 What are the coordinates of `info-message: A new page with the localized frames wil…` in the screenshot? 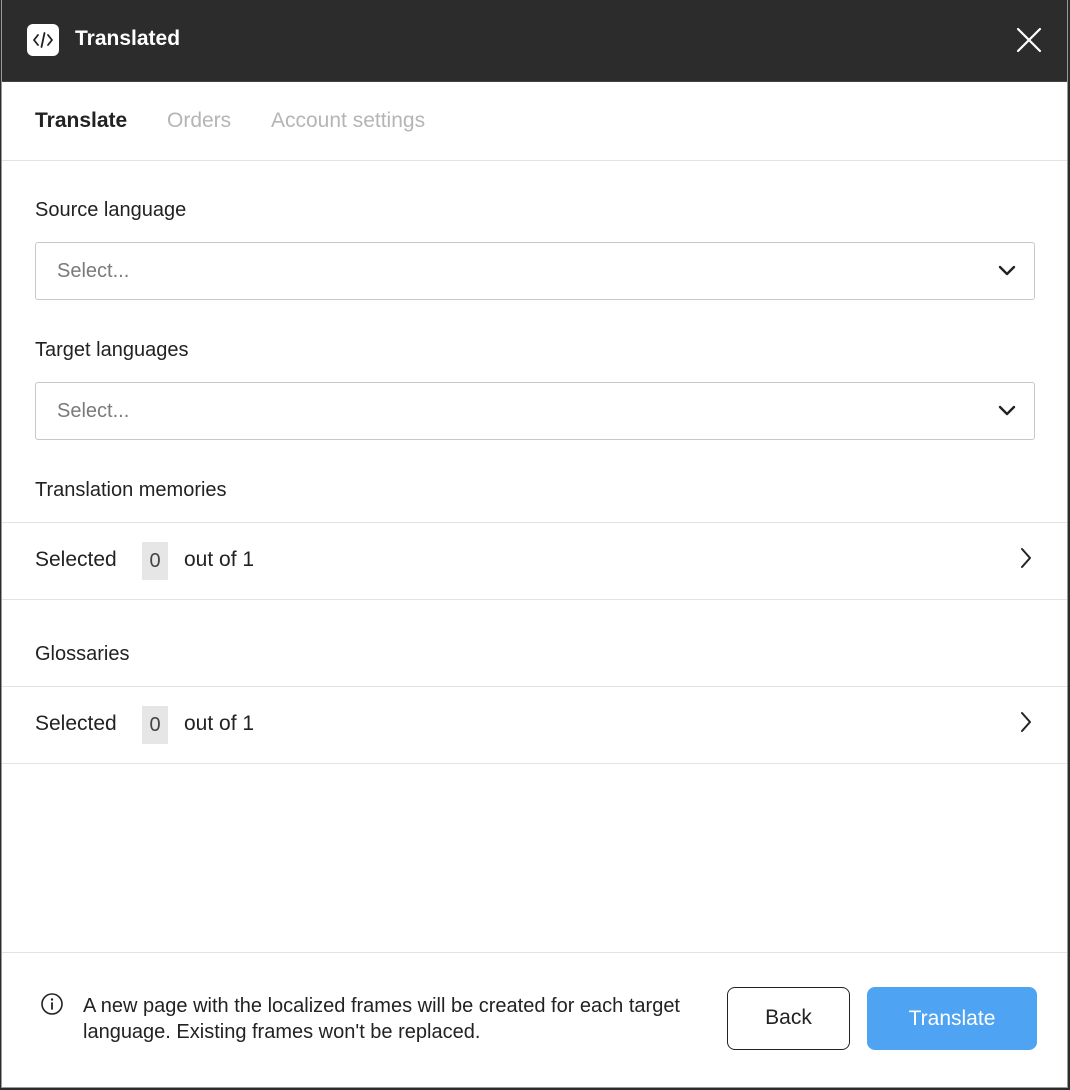 It's located at (381, 1019).